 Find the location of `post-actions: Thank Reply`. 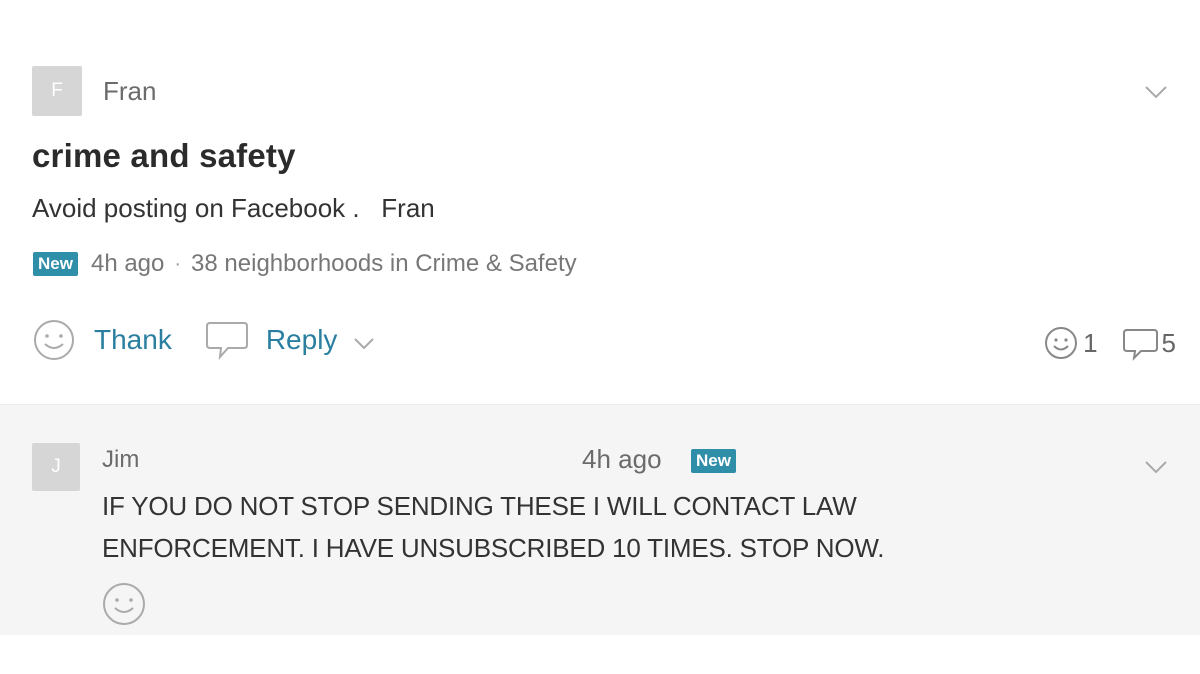

post-actions: Thank Reply is located at coordinates (204, 340).